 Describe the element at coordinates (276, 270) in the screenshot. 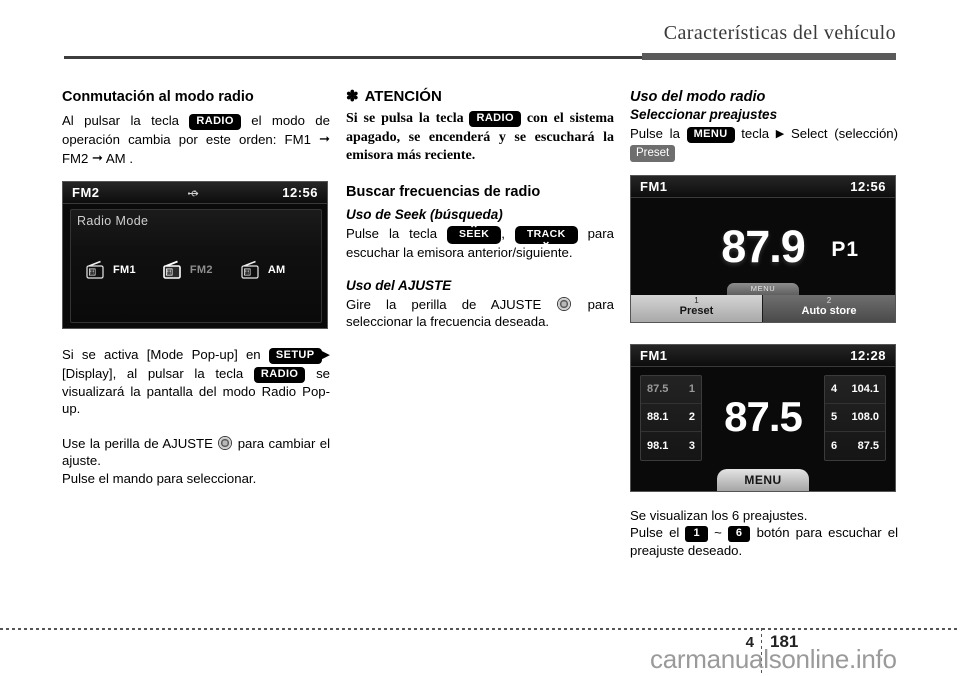

I see `radio-option-label: AM` at that location.